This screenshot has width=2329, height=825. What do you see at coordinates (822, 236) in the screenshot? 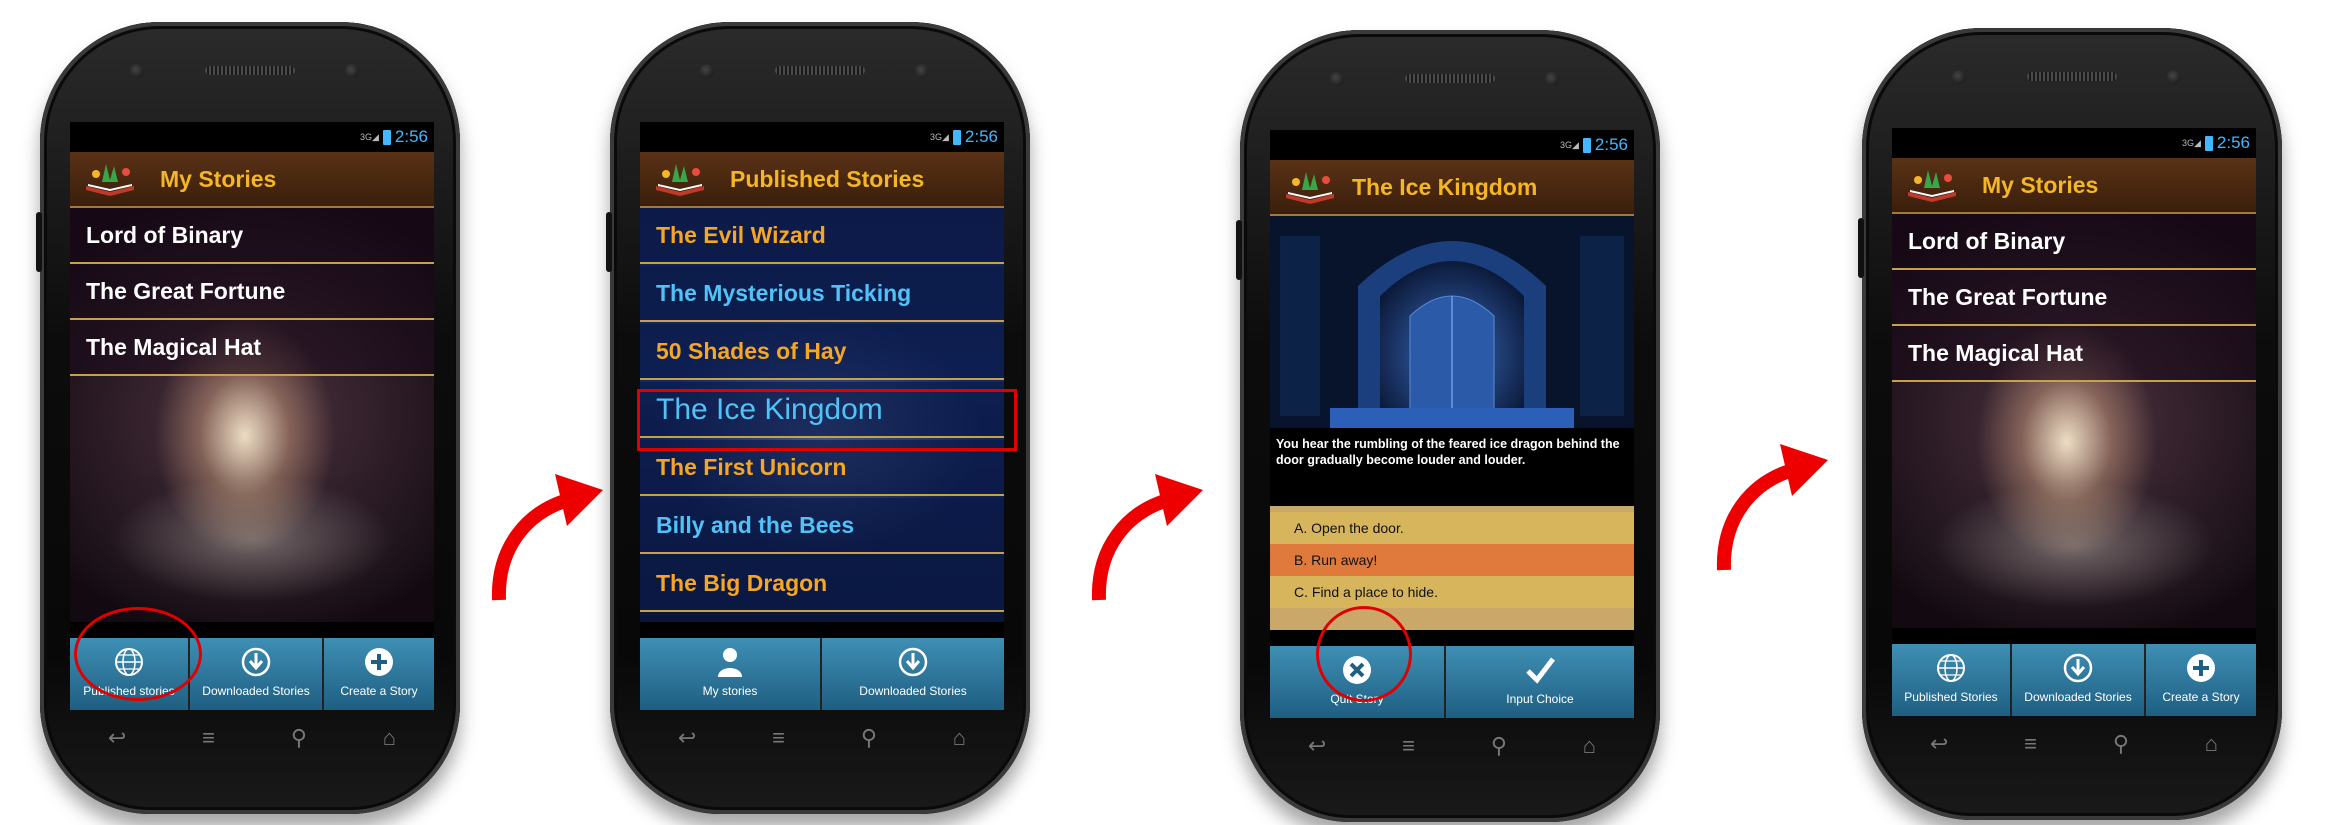
I see `list-item: The Evil Wizard` at bounding box center [822, 236].